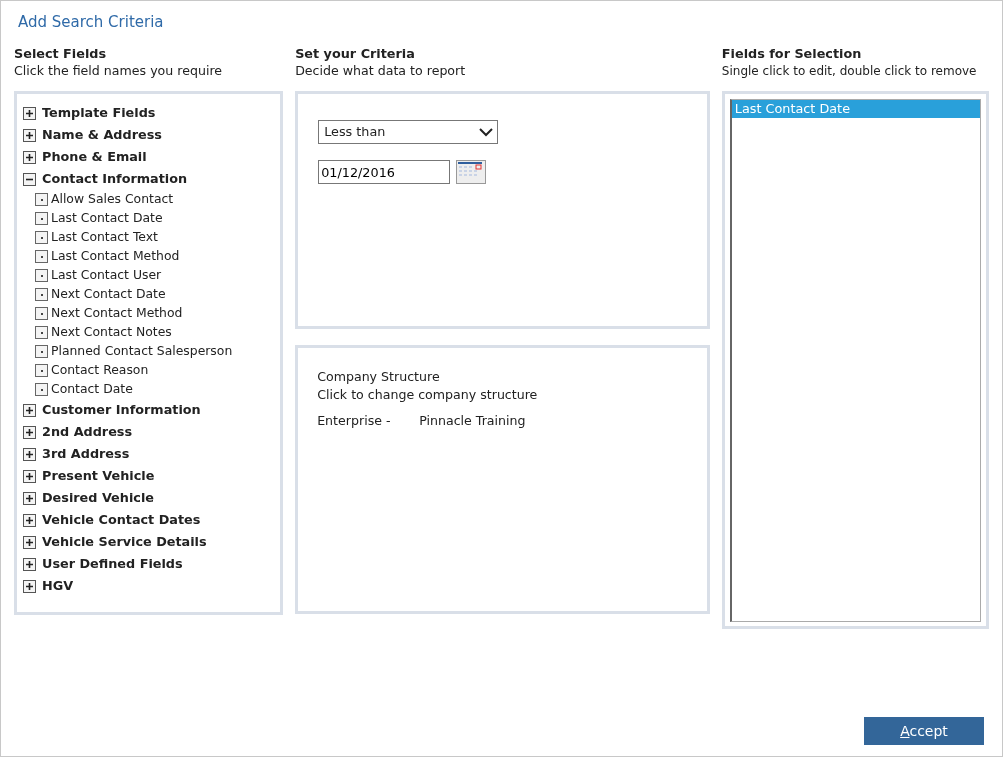 The width and height of the screenshot is (1003, 763). I want to click on tree-group-label: Template Fields, so click(99, 113).